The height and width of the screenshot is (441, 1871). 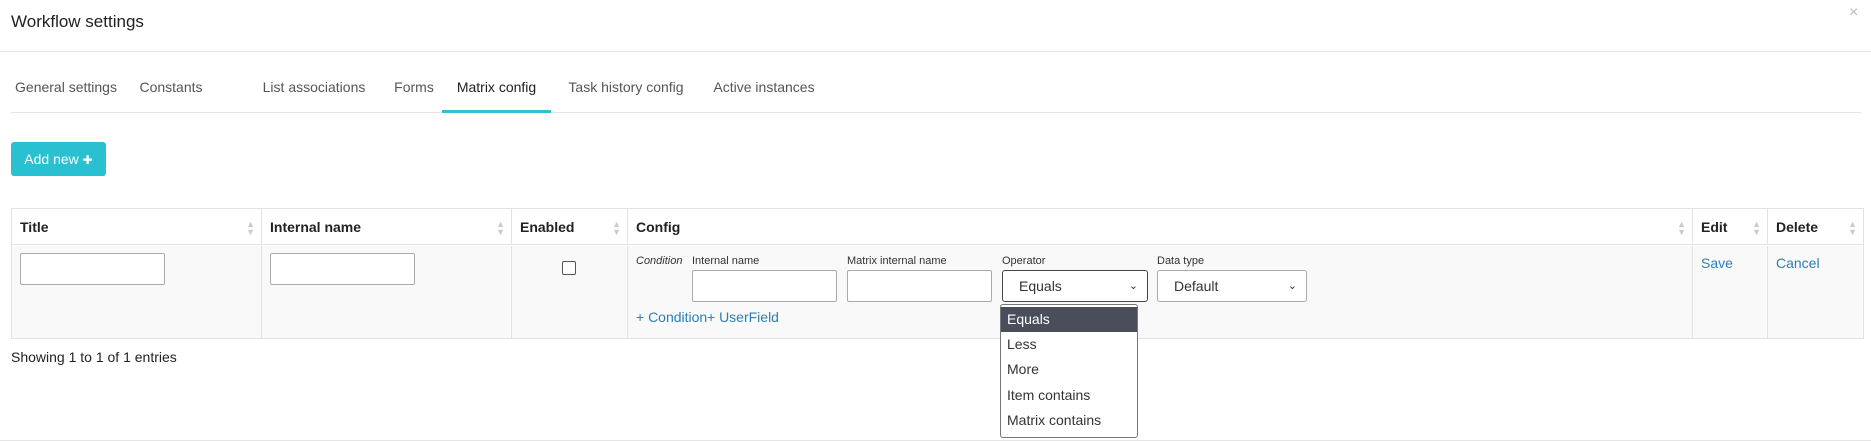 I want to click on cancel-link: Cancel, so click(x=1798, y=263).